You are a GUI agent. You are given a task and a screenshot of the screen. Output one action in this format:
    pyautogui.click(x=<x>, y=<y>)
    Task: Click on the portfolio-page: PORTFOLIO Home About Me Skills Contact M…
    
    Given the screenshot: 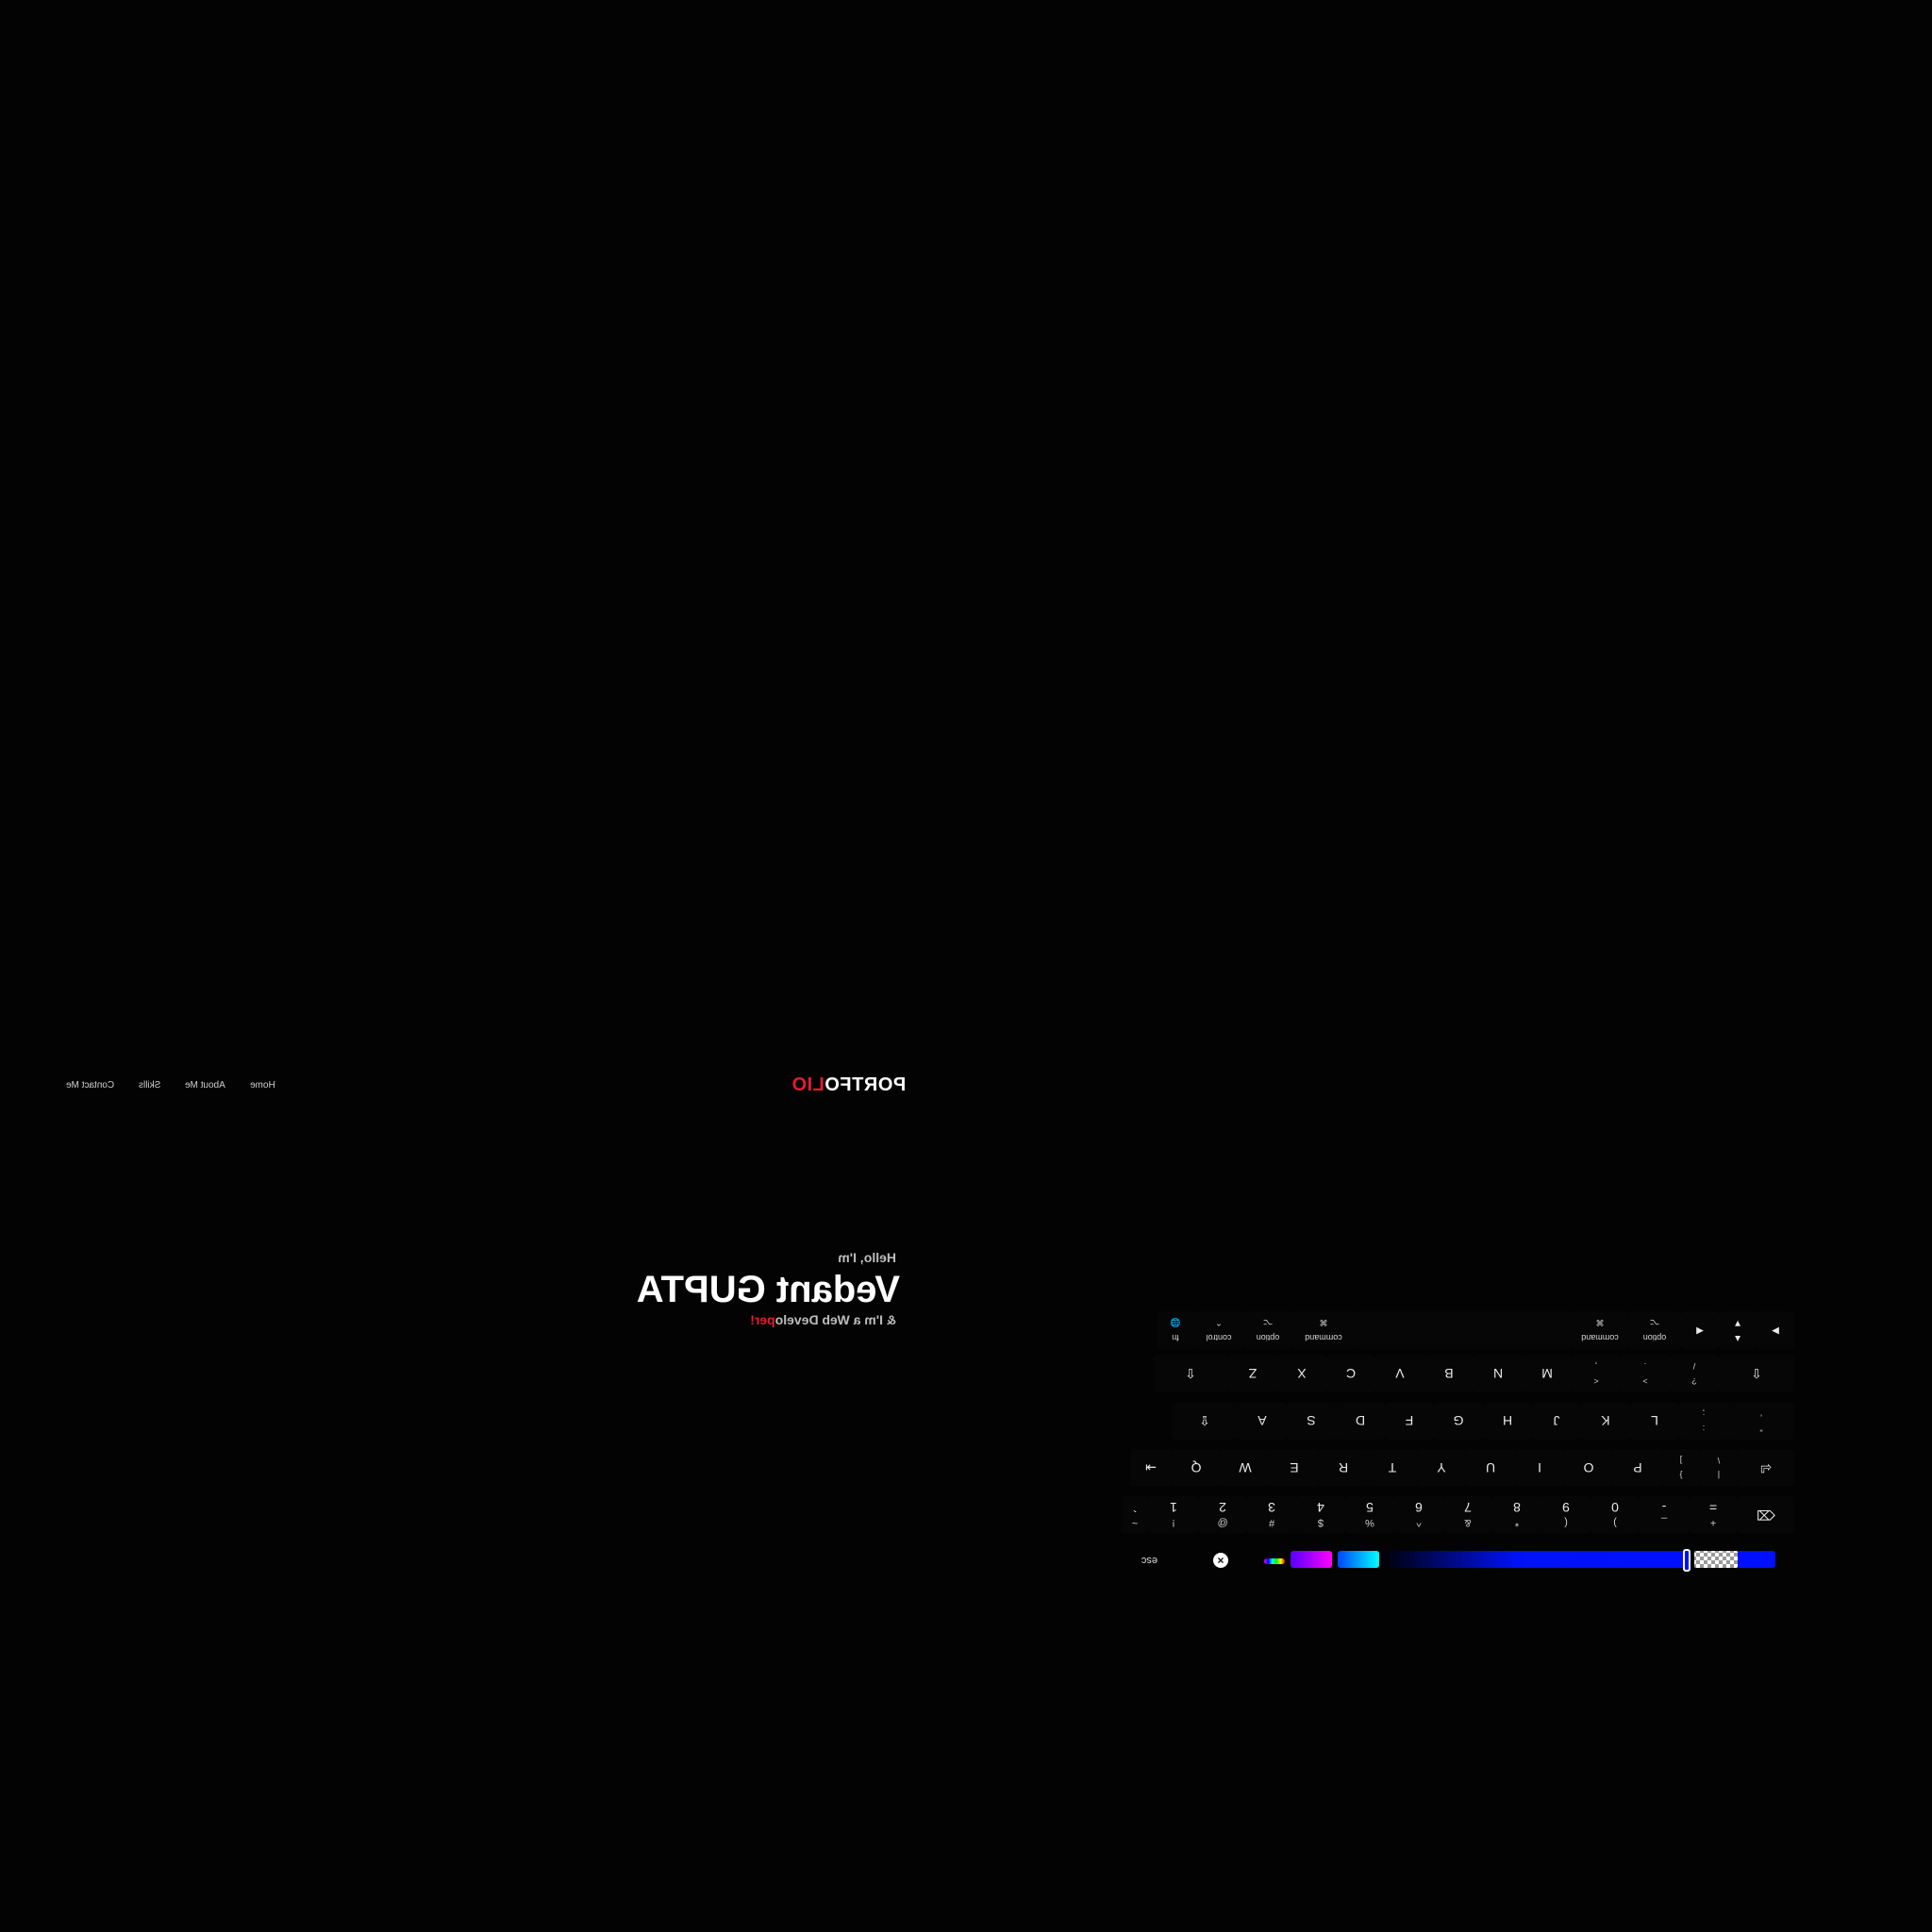 What is the action you would take?
    pyautogui.click(x=472, y=1312)
    